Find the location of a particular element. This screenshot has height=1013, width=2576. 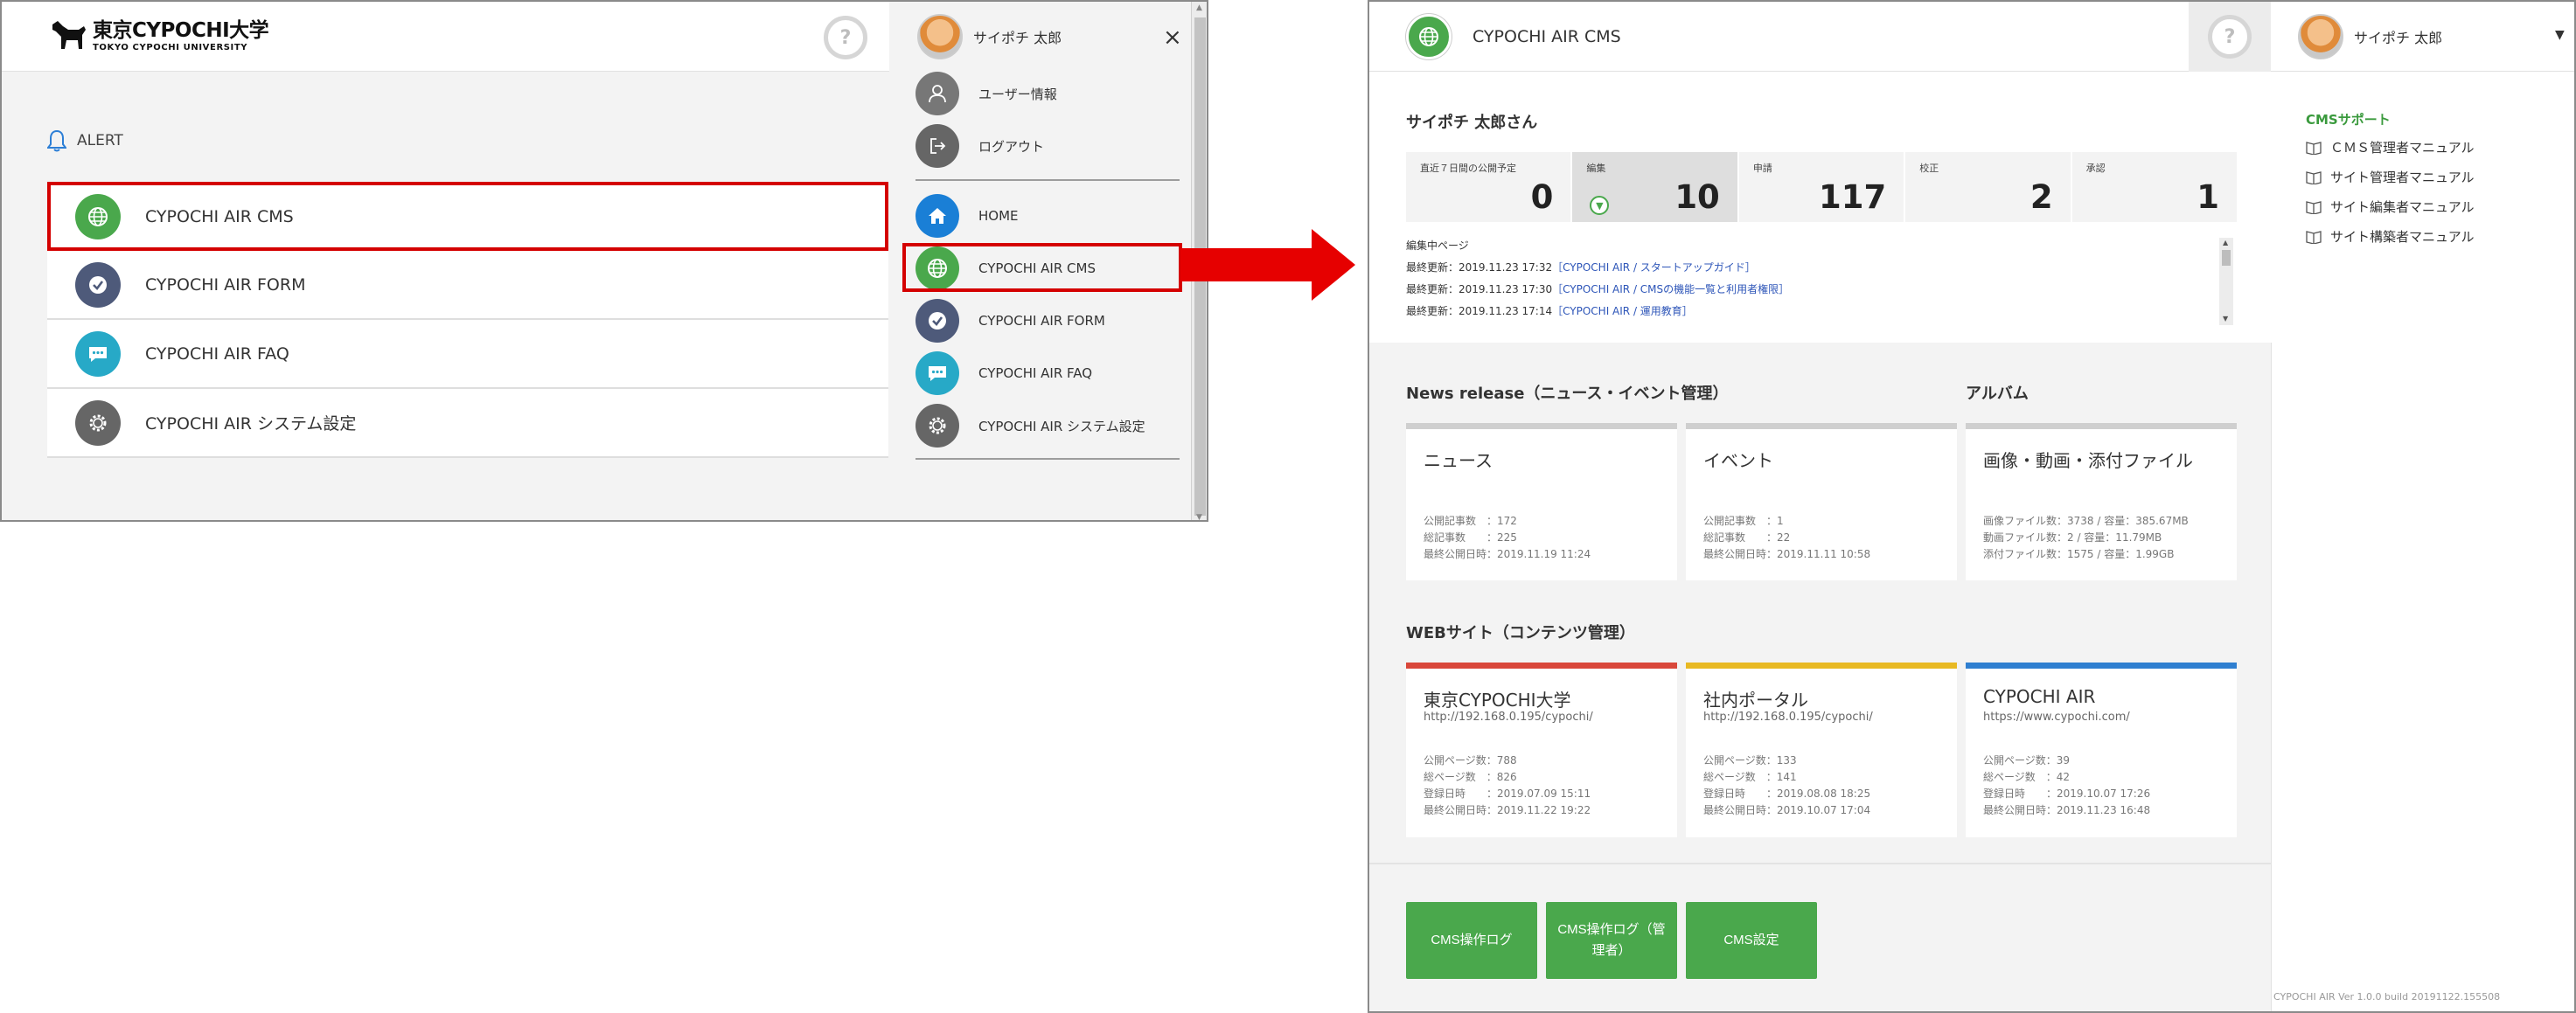

drawer-item-label: CYPOCHI AIR システム設定 is located at coordinates (1061, 426).